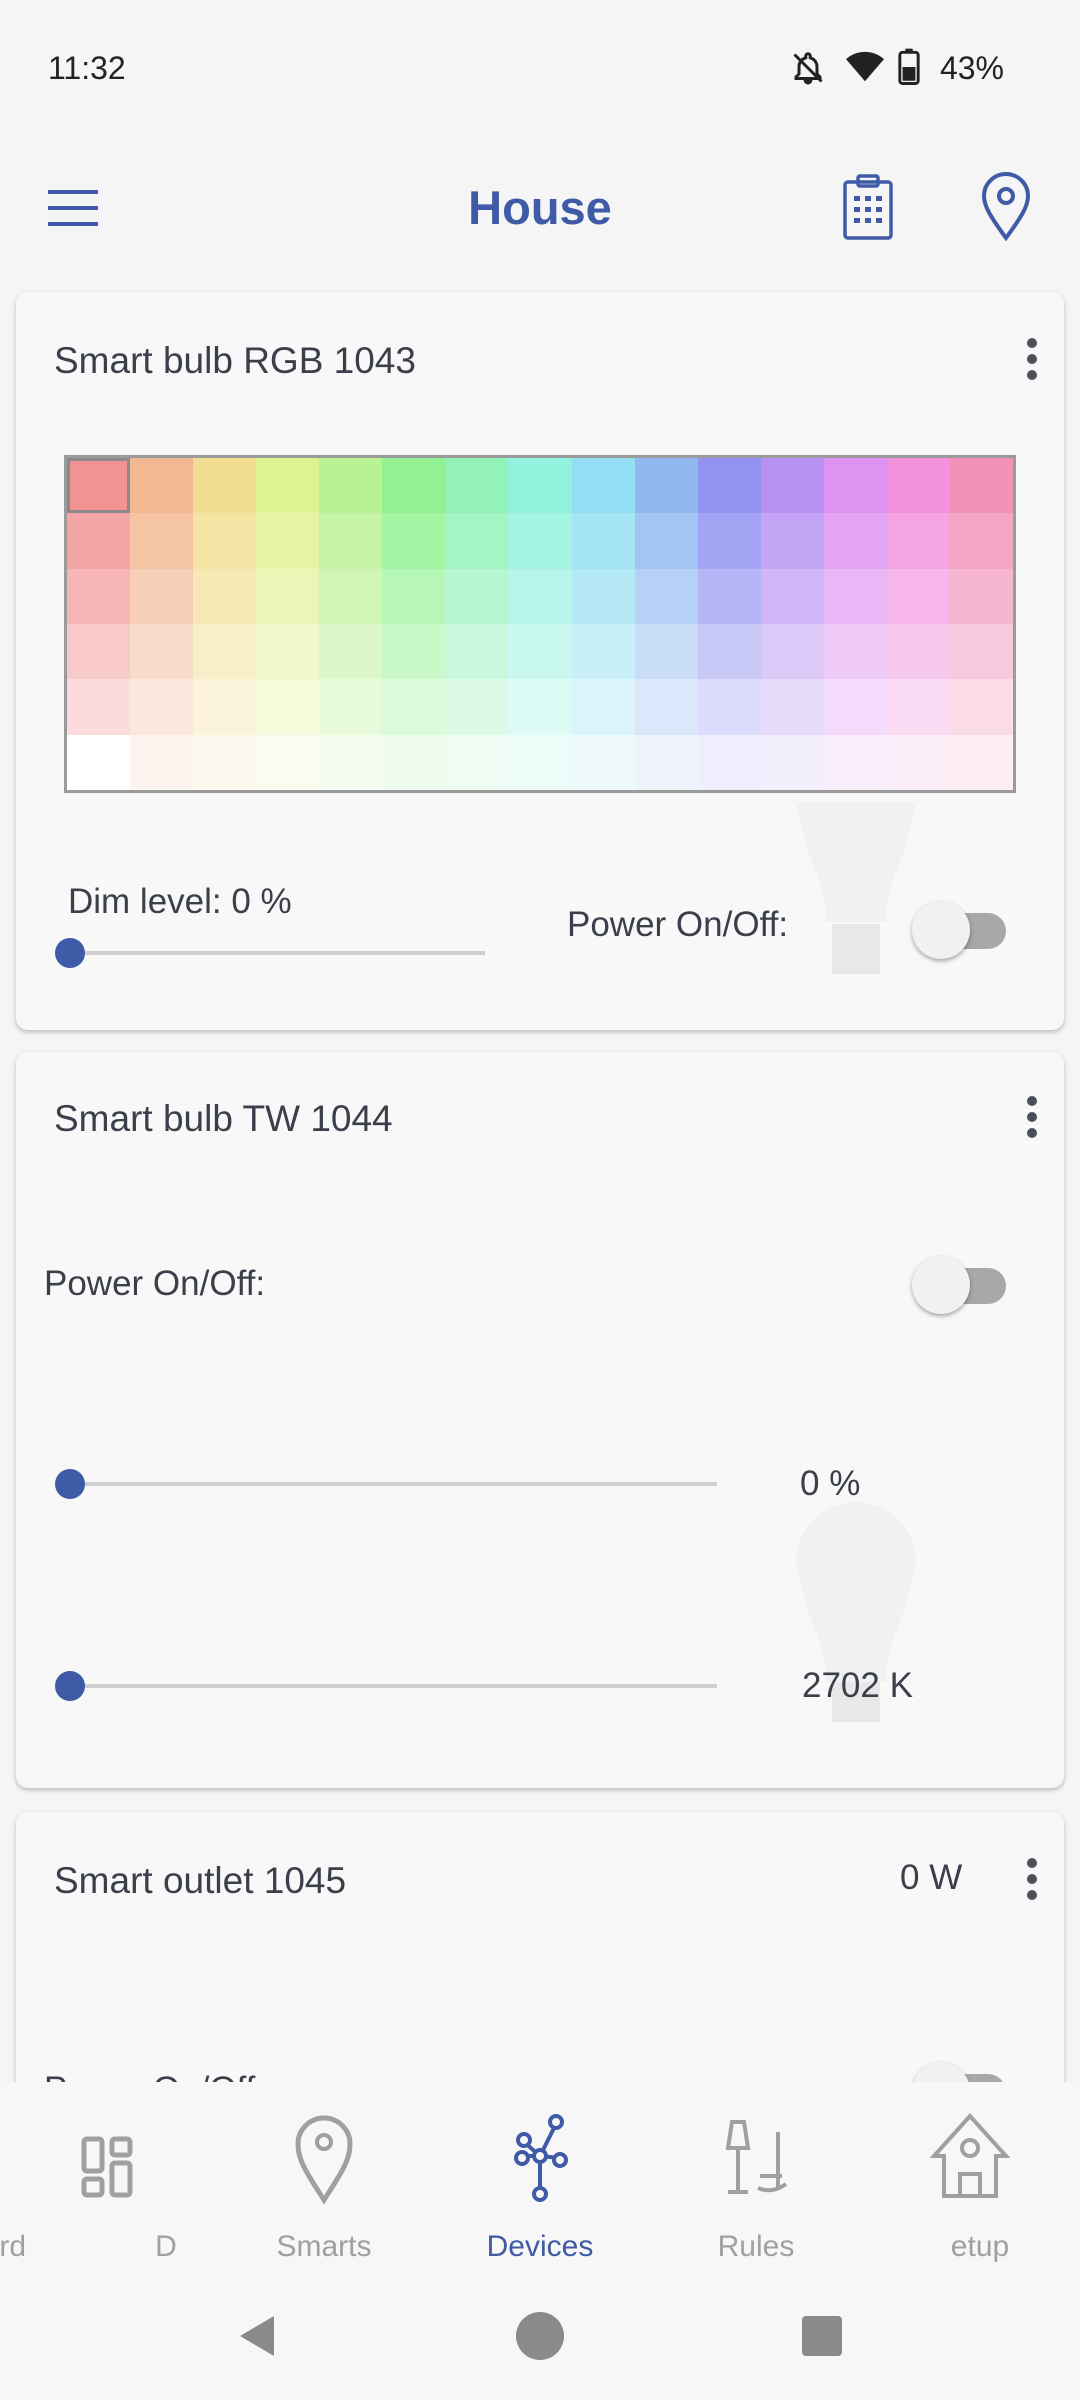 The width and height of the screenshot is (1080, 2400). Describe the element at coordinates (270, 953) in the screenshot. I see `dim-slider` at that location.